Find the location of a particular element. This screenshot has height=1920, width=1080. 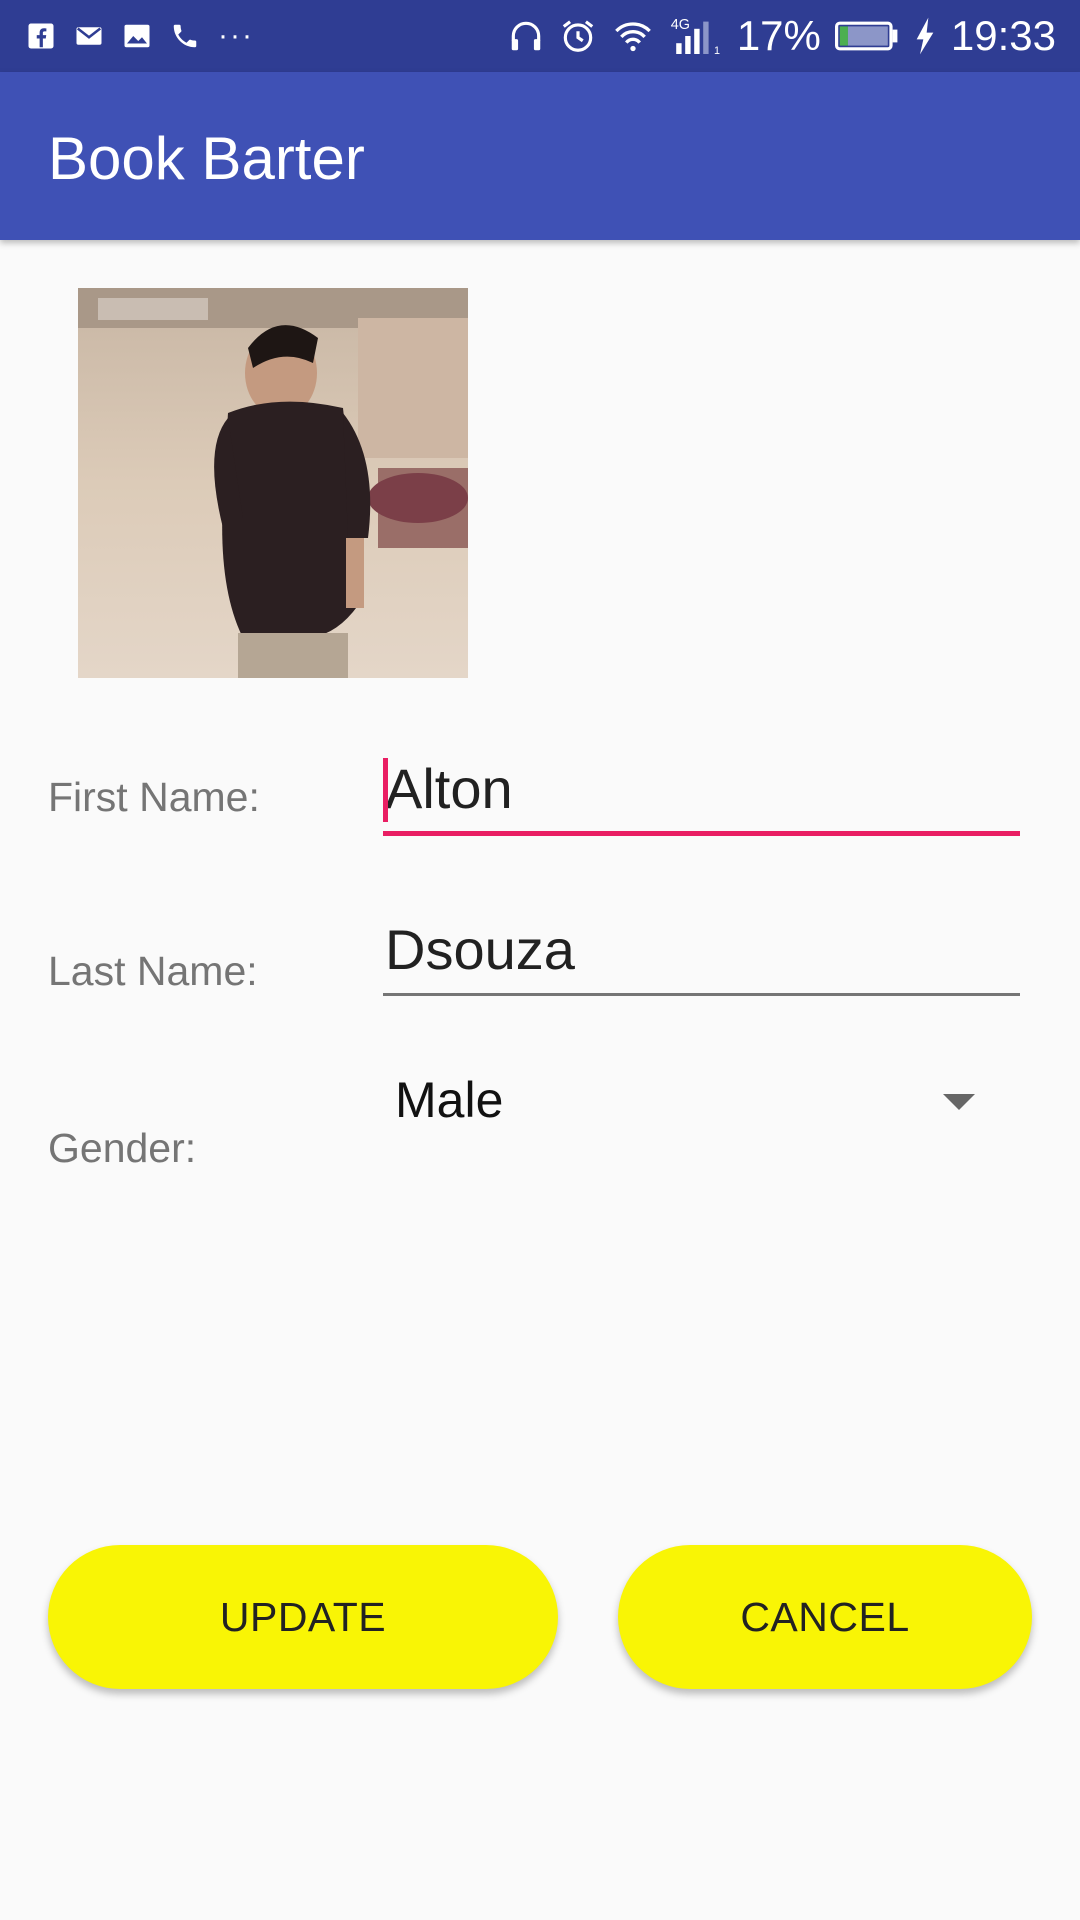

clock: 19:33 is located at coordinates (1003, 35).